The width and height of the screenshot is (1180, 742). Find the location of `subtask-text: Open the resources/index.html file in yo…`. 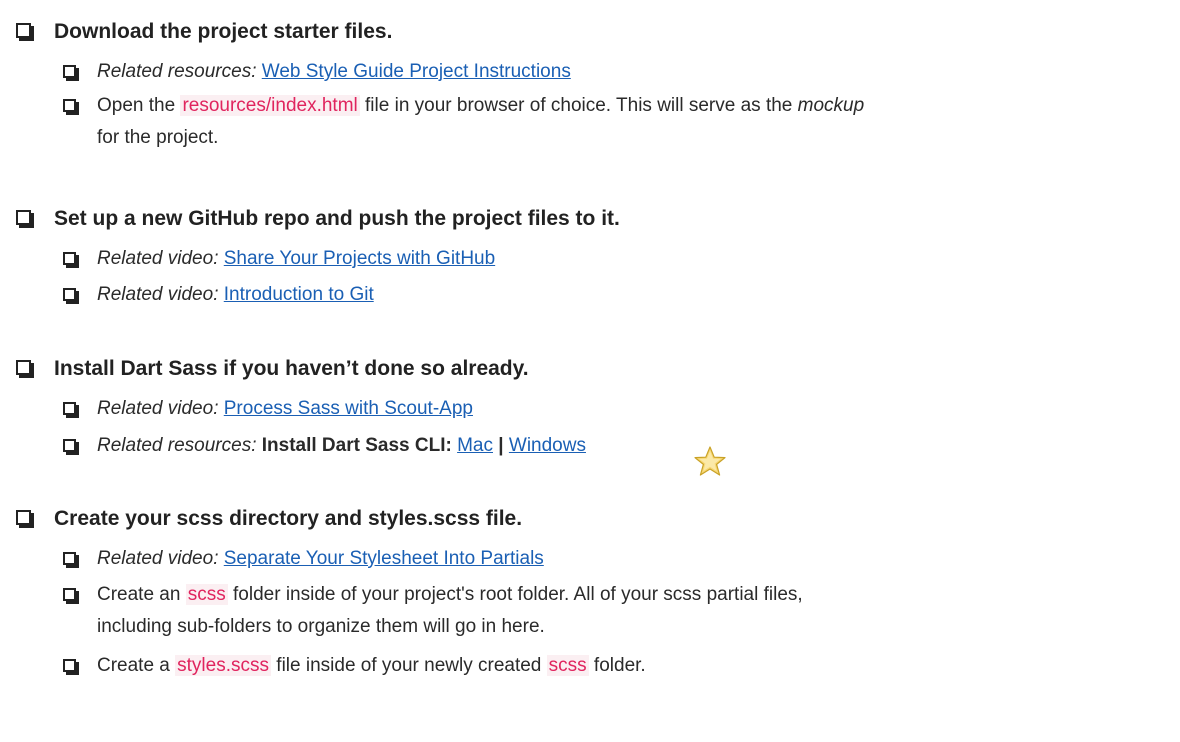

subtask-text: Open the resources/index.html file in yo… is located at coordinates (627, 122).